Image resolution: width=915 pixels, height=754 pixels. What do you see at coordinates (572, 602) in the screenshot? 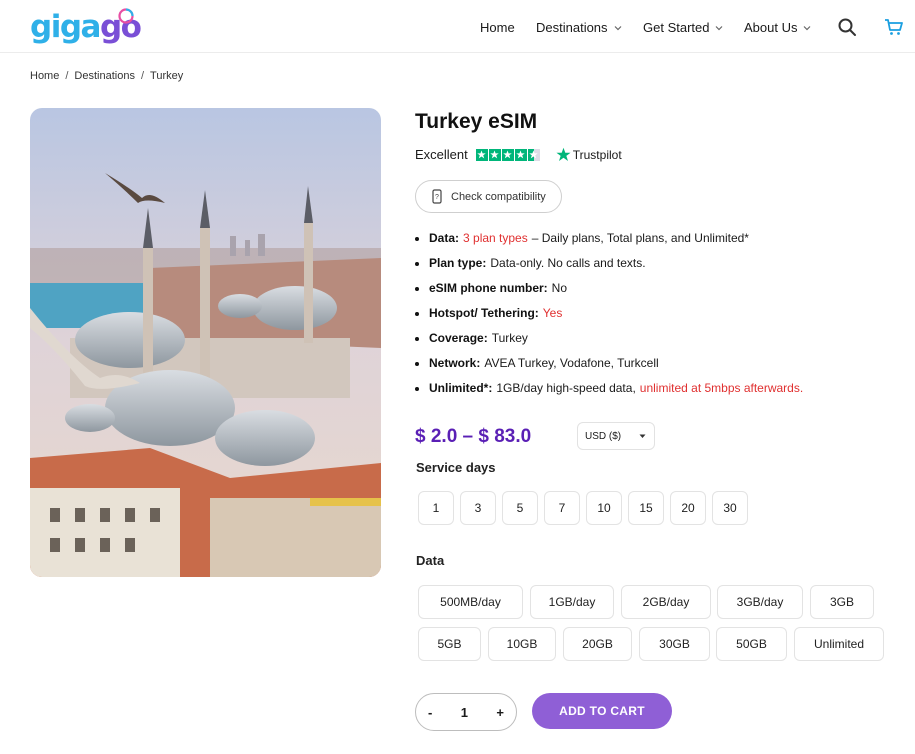
I see `data-option: 1GB/day` at bounding box center [572, 602].